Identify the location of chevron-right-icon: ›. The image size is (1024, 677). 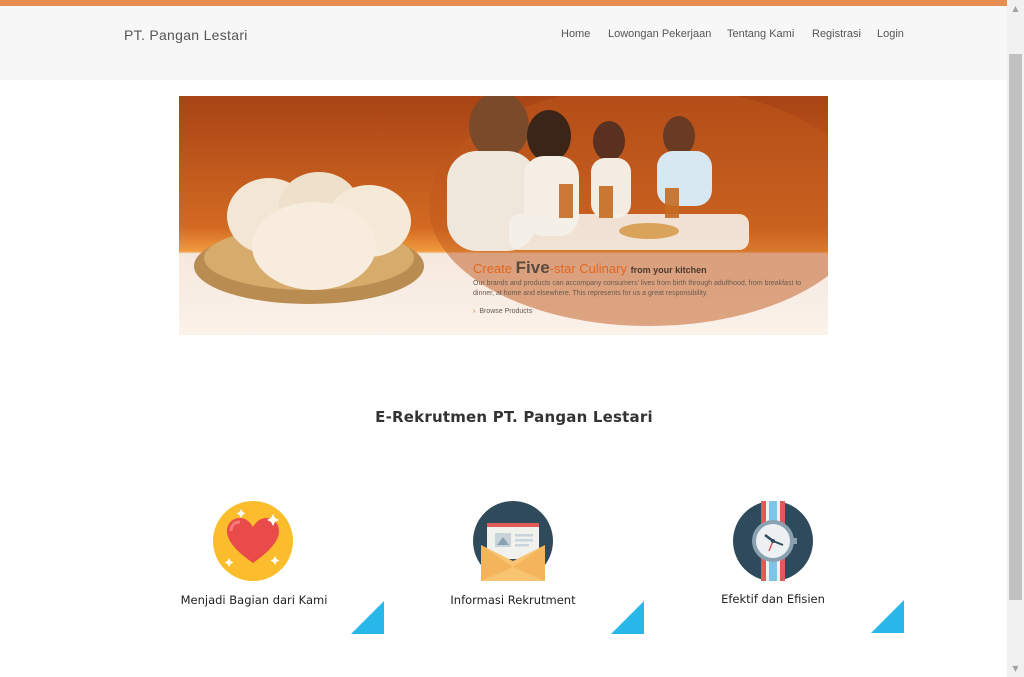
(474, 311).